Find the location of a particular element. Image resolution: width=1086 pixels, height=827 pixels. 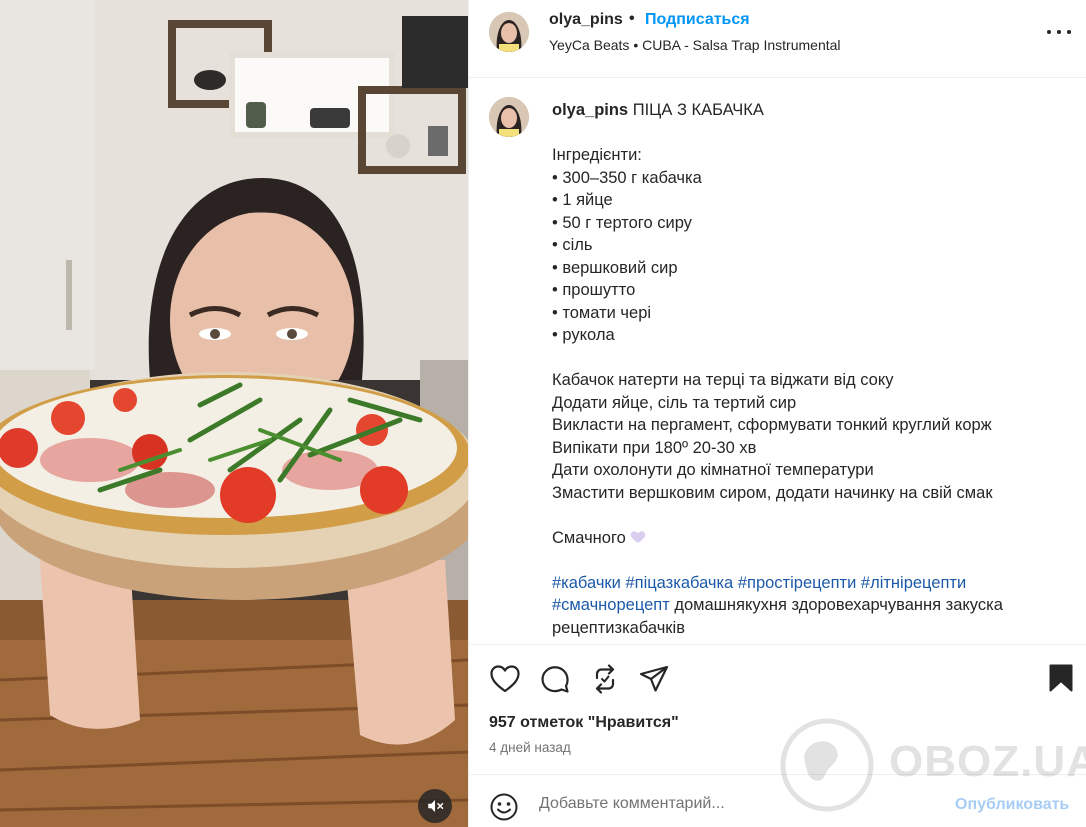

repost-button is located at coordinates (605, 679).